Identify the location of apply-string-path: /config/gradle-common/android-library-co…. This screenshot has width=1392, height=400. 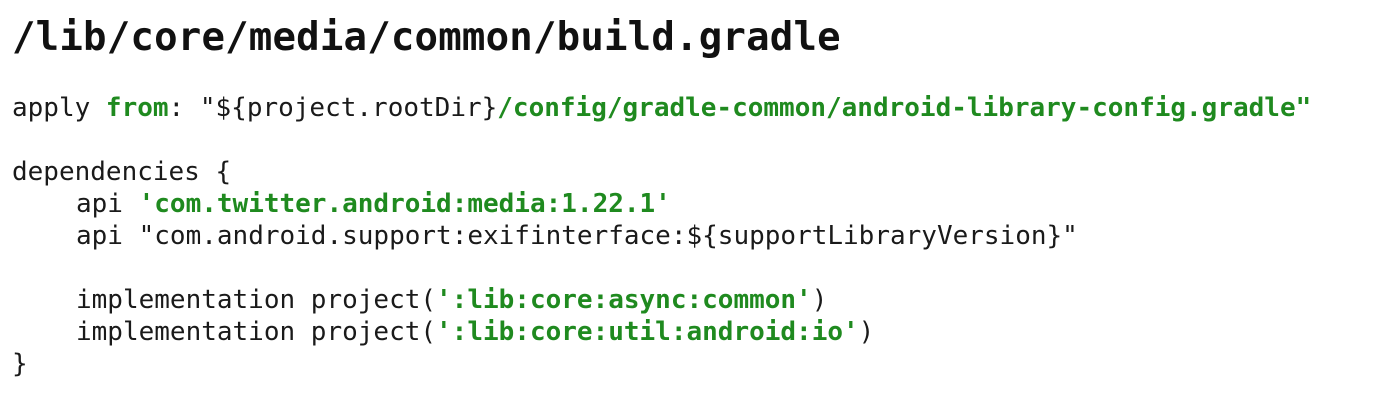
(904, 108).